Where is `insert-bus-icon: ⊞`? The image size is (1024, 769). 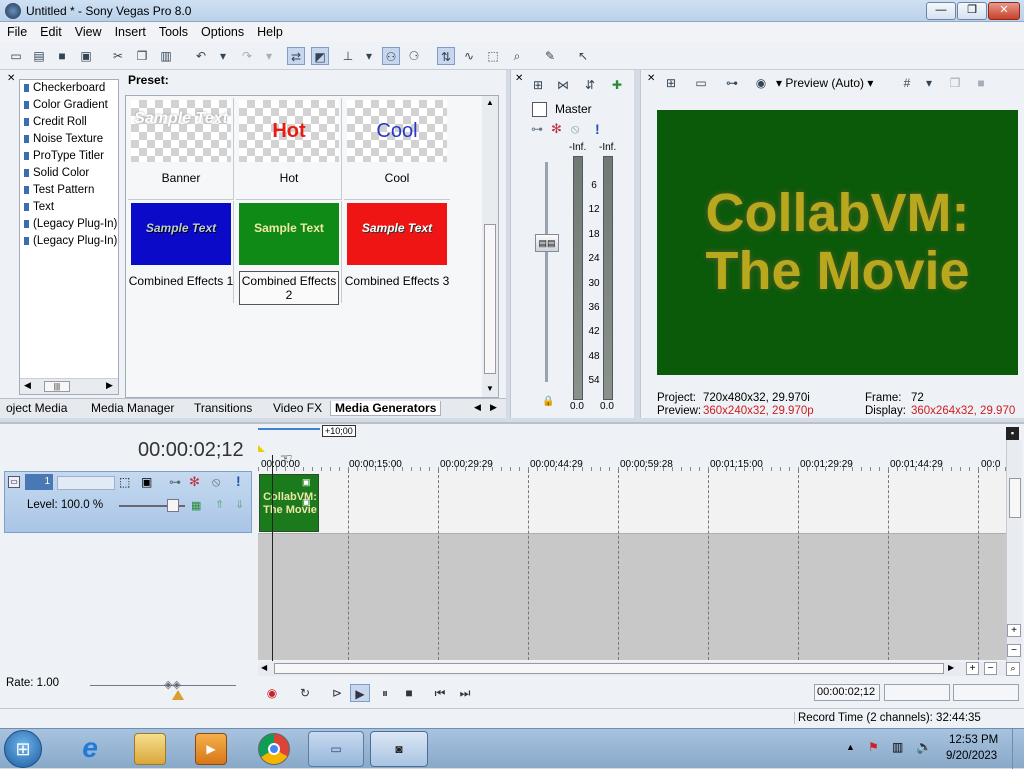
insert-bus-icon: ⊞ is located at coordinates (538, 85).